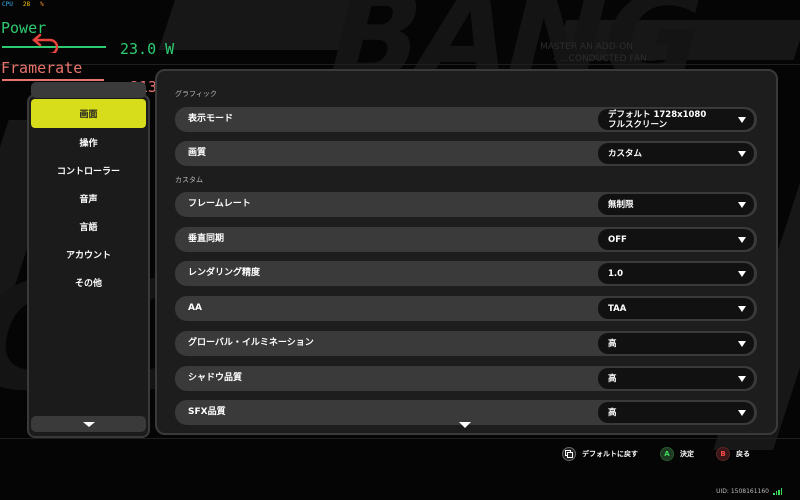 Image resolution: width=800 pixels, height=500 pixels. Describe the element at coordinates (466, 378) in the screenshot. I see `setting-row-shadow-quality: シャドウ品質 高` at that location.